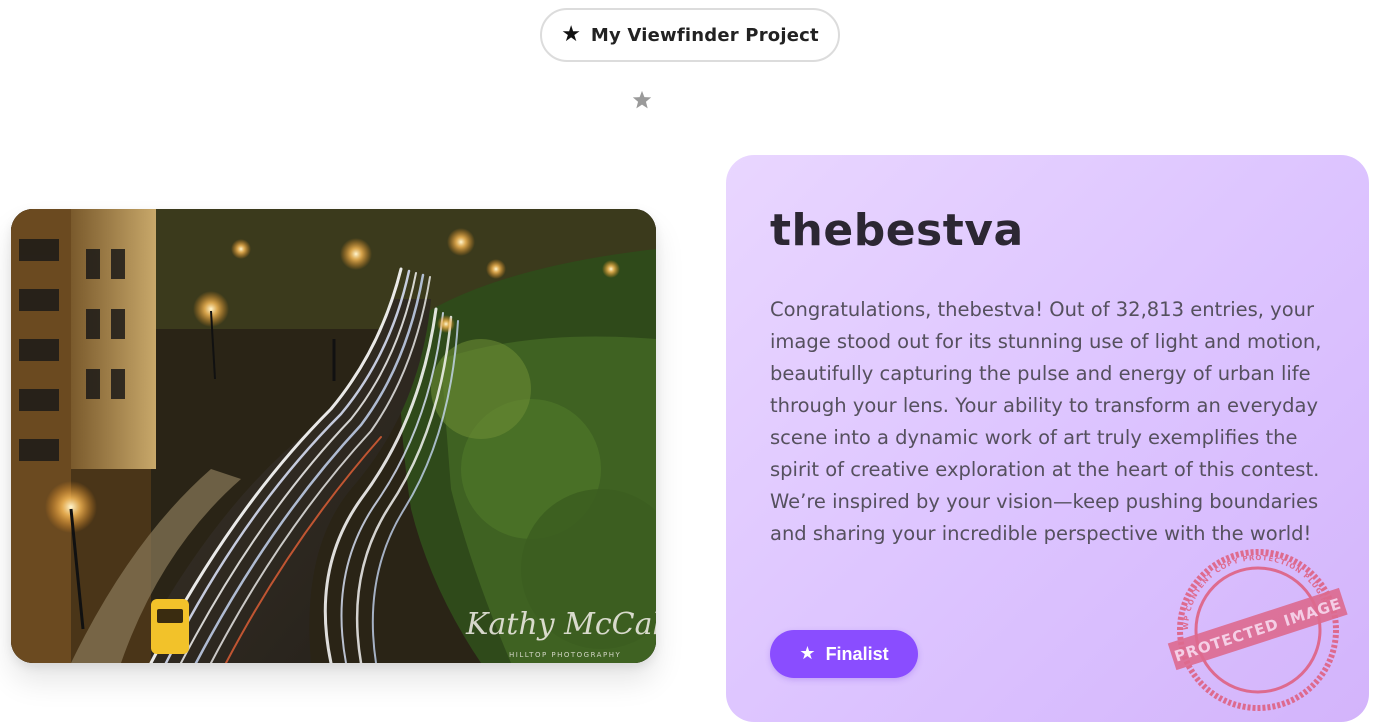  I want to click on finalist-badge: ★ Finalist, so click(844, 654).